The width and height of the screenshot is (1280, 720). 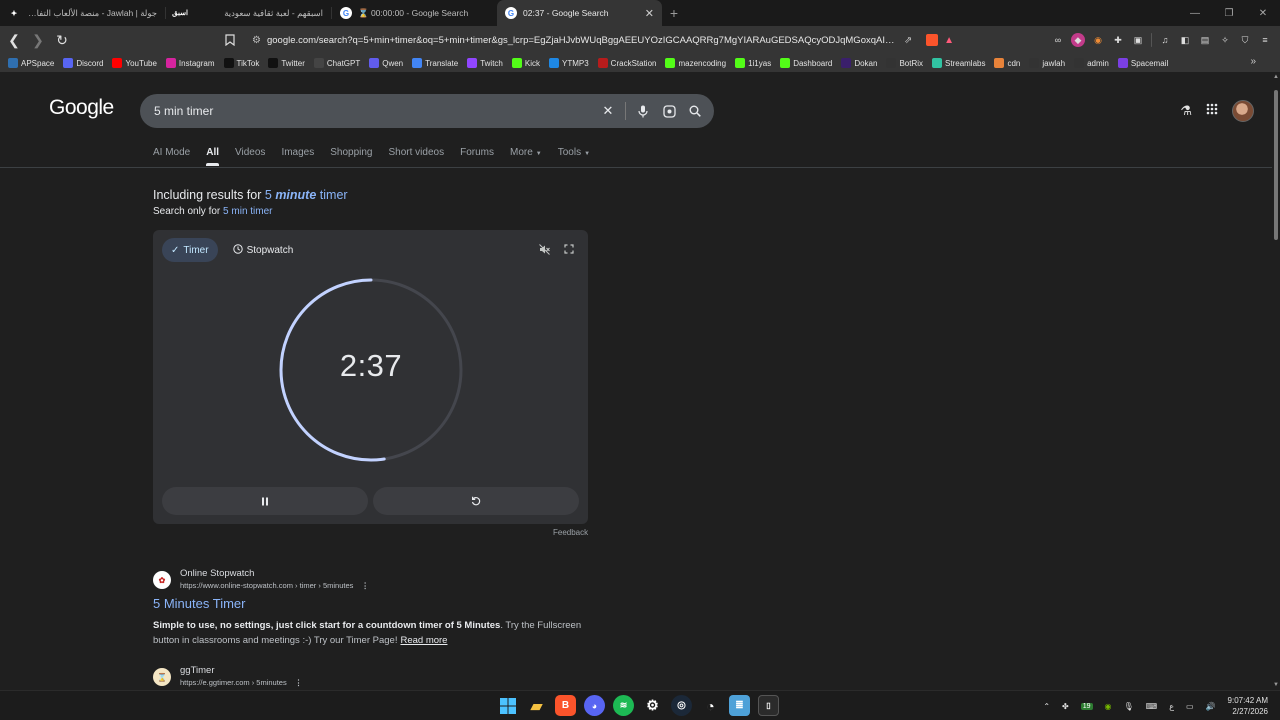 I want to click on bookmark-ytmp3: YTMP3, so click(x=569, y=63).